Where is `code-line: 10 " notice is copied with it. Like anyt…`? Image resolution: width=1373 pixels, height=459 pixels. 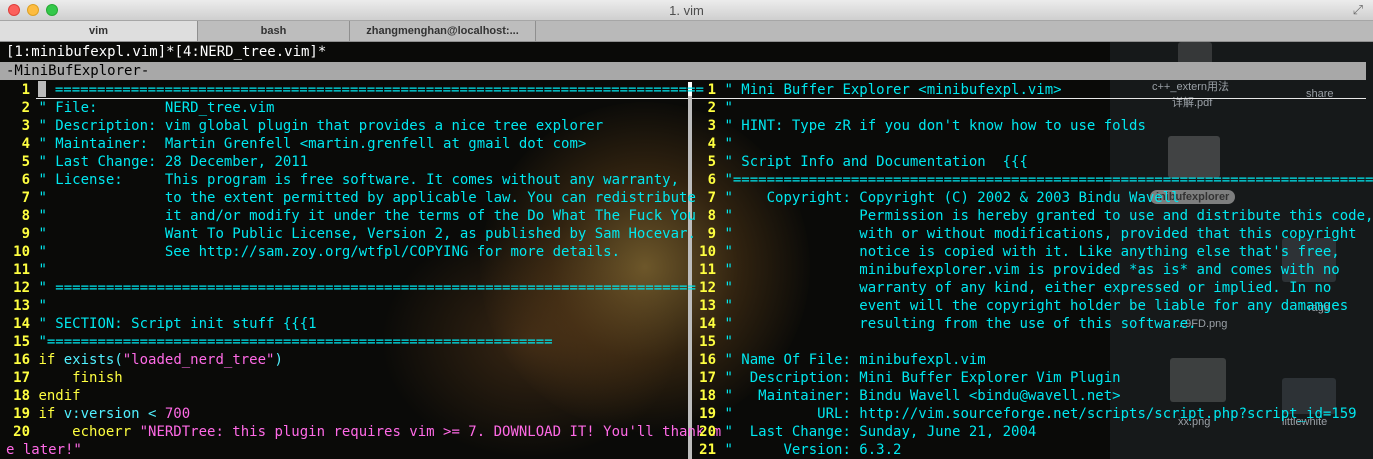
code-line: 10 " notice is copied with it. Like anyt… is located at coordinates (1013, 252).